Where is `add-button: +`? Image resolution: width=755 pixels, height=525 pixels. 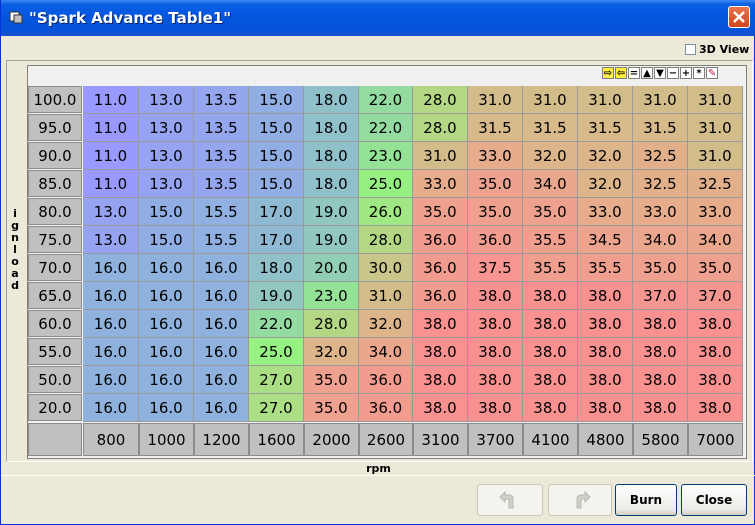
add-button: + is located at coordinates (686, 73).